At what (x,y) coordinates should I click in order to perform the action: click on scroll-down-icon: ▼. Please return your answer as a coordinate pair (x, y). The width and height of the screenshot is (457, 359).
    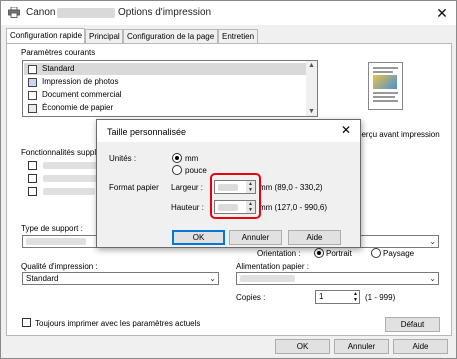
    Looking at the image, I should click on (311, 111).